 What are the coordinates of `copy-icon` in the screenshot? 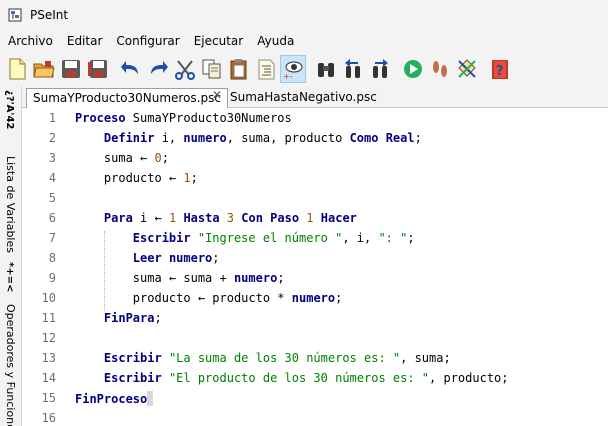 It's located at (211, 69).